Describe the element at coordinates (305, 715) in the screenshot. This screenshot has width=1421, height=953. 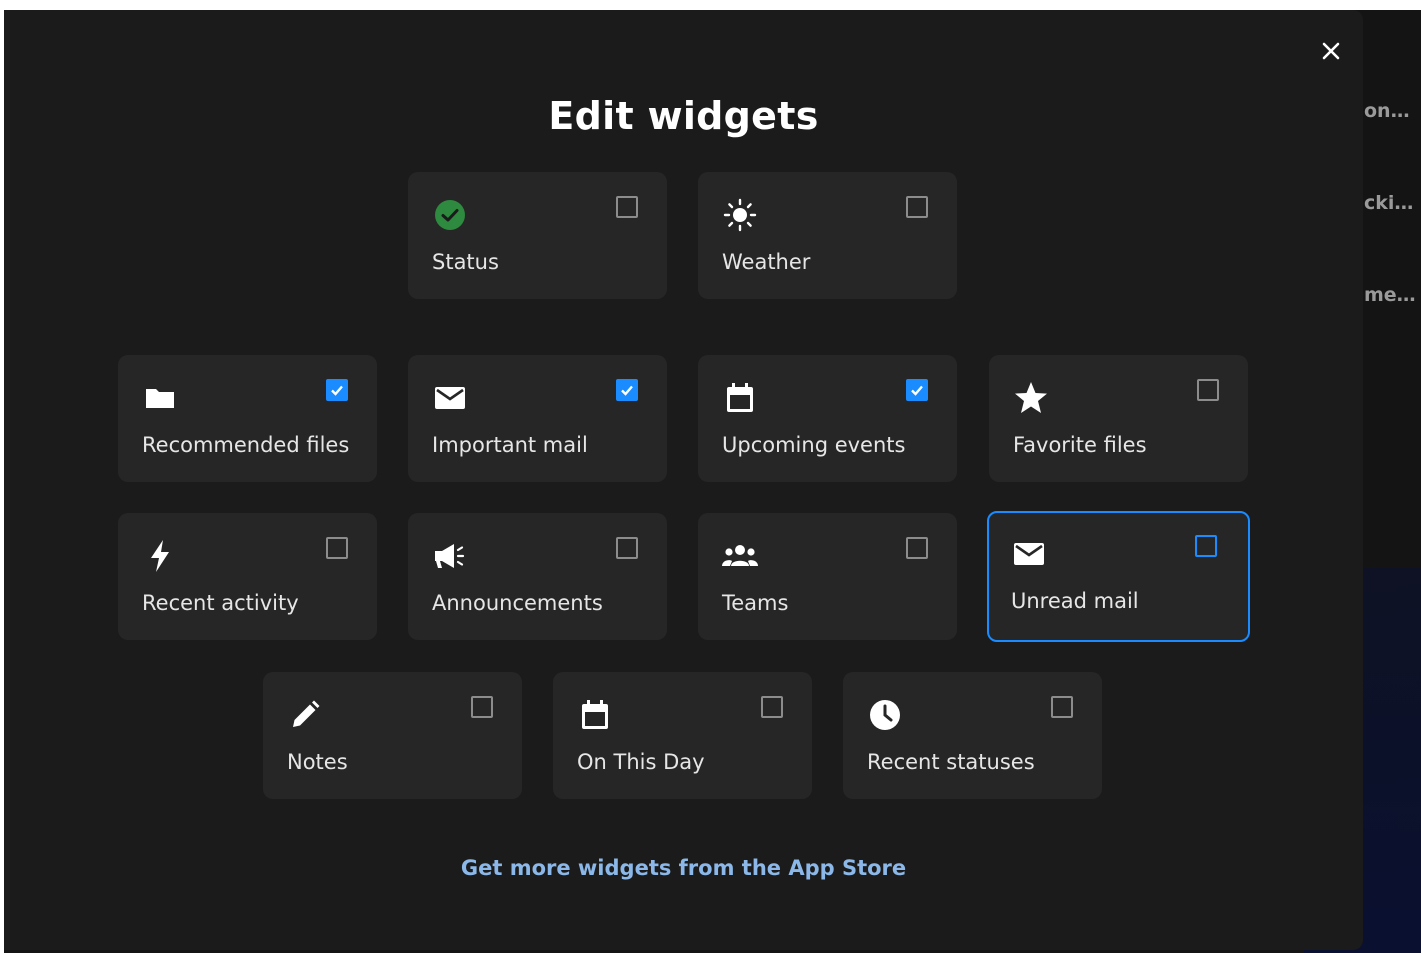
I see `pencil-icon` at that location.